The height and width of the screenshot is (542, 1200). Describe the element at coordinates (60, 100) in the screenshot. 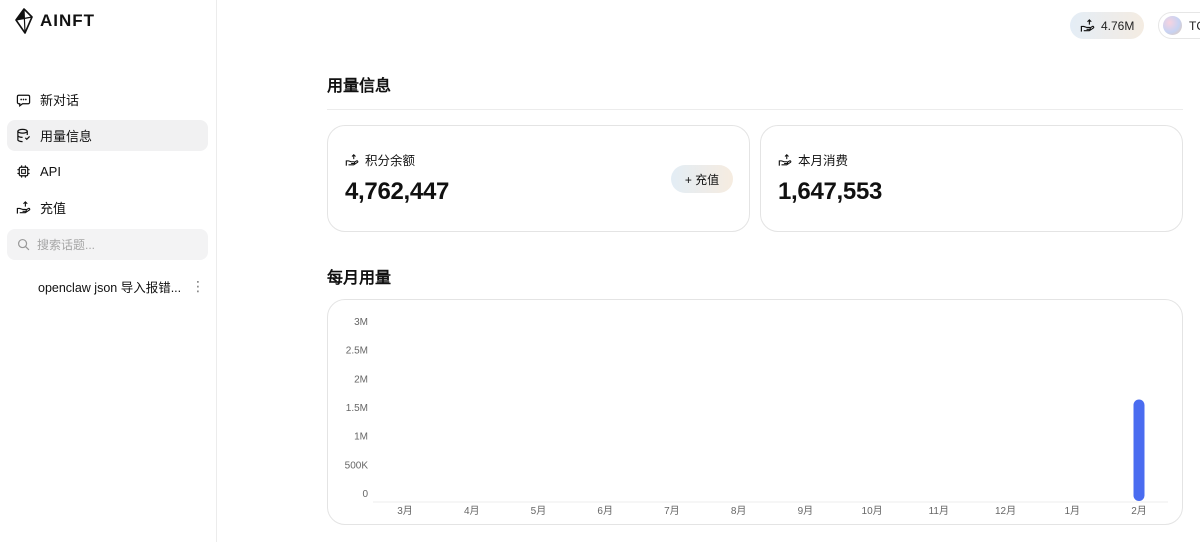

I see `sidebar-item-label: 新对话` at that location.